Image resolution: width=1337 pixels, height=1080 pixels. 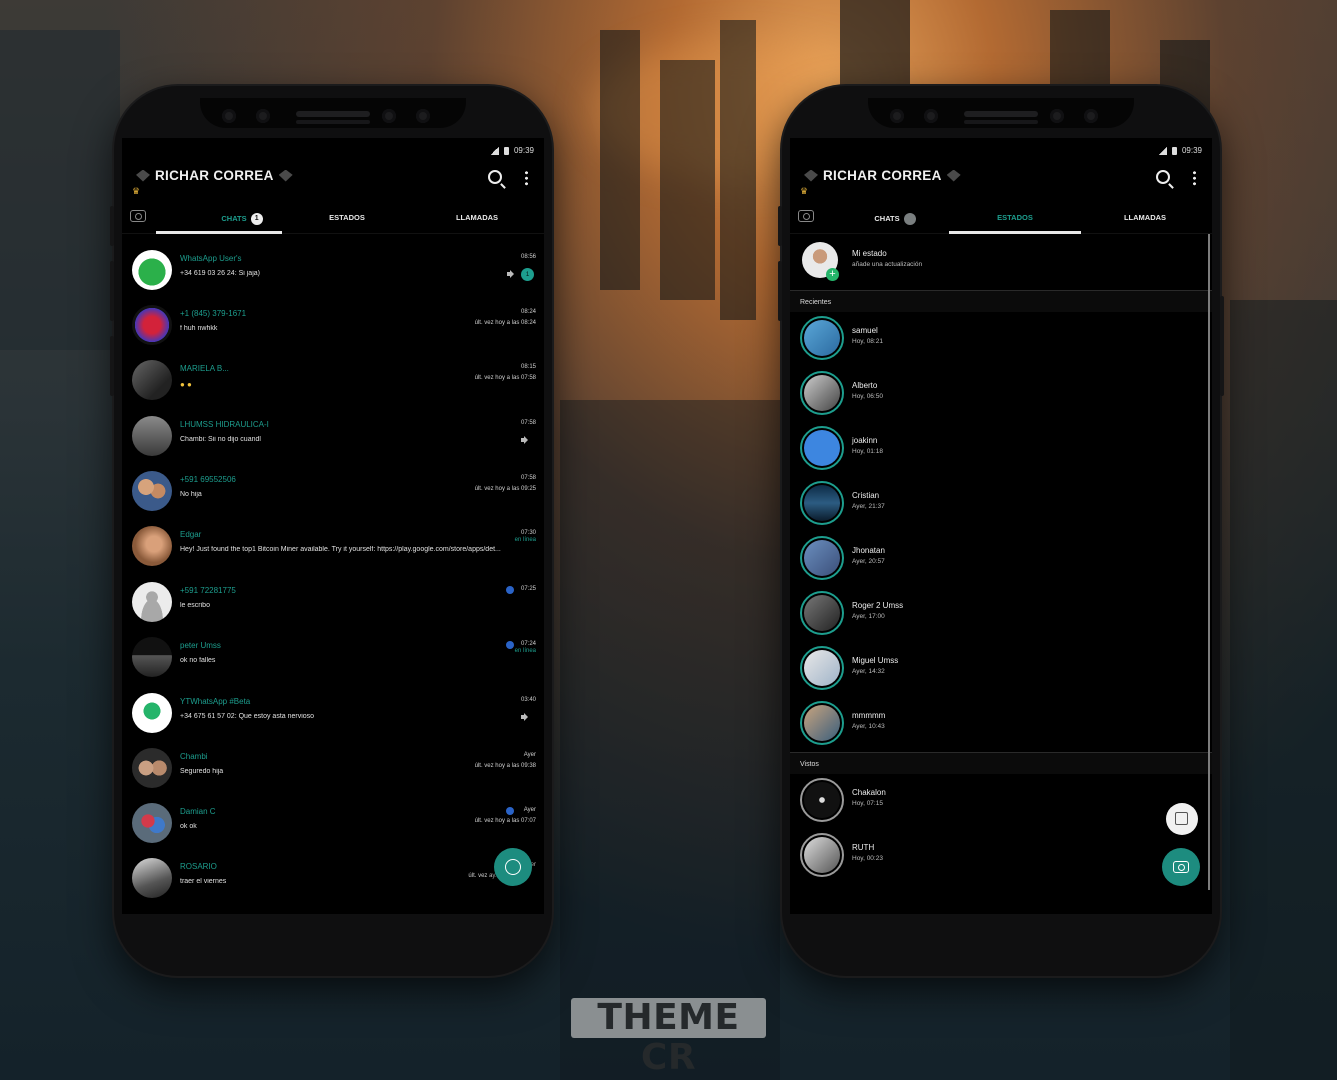 I want to click on my-status-sub: añade una actualización, so click(x=887, y=264).